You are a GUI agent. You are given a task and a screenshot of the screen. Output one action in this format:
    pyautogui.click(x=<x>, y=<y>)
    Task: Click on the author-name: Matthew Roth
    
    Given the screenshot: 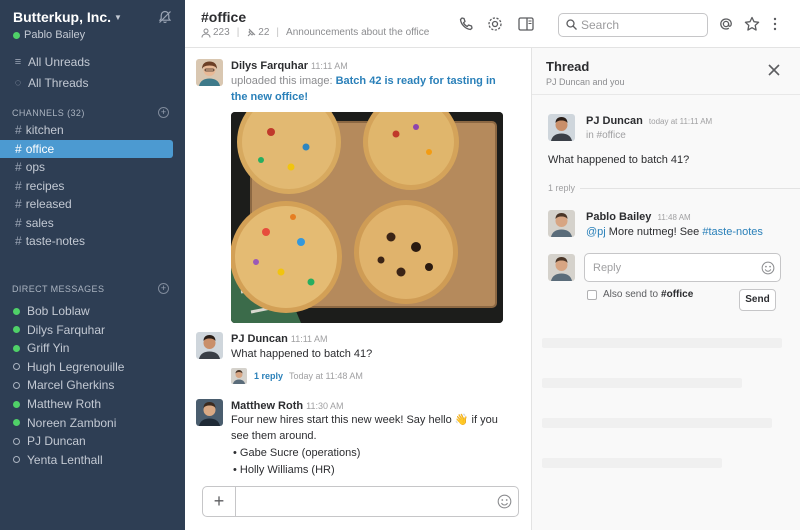 What is the action you would take?
    pyautogui.click(x=267, y=406)
    